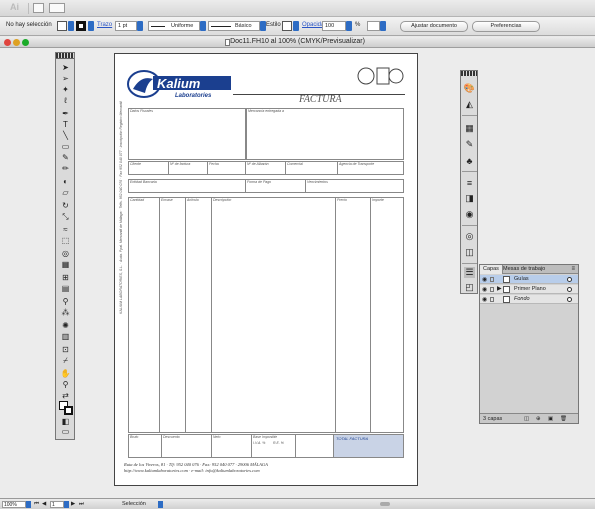  Describe the element at coordinates (469, 88) in the screenshot. I see `color-panel-icon: 🎨` at that location.